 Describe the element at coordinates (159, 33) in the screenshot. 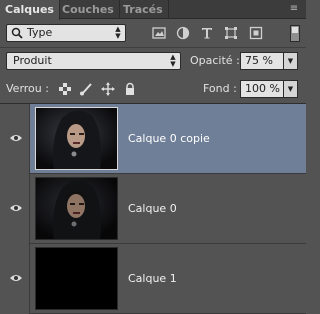

I see `image-filter-icon` at that location.